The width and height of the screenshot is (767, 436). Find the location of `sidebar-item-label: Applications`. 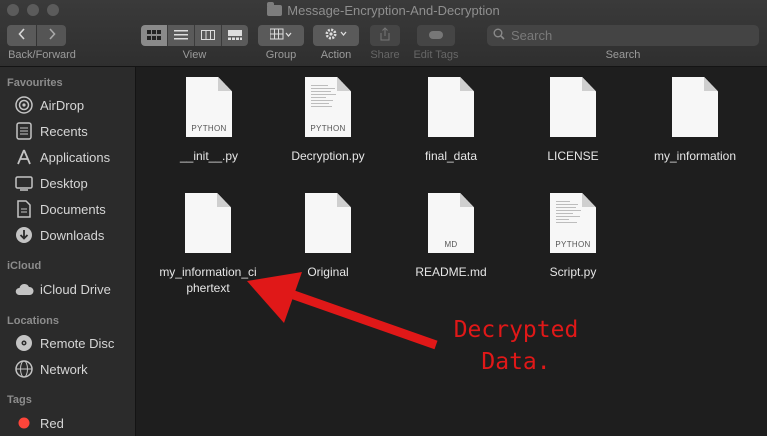

sidebar-item-label: Applications is located at coordinates (75, 157).